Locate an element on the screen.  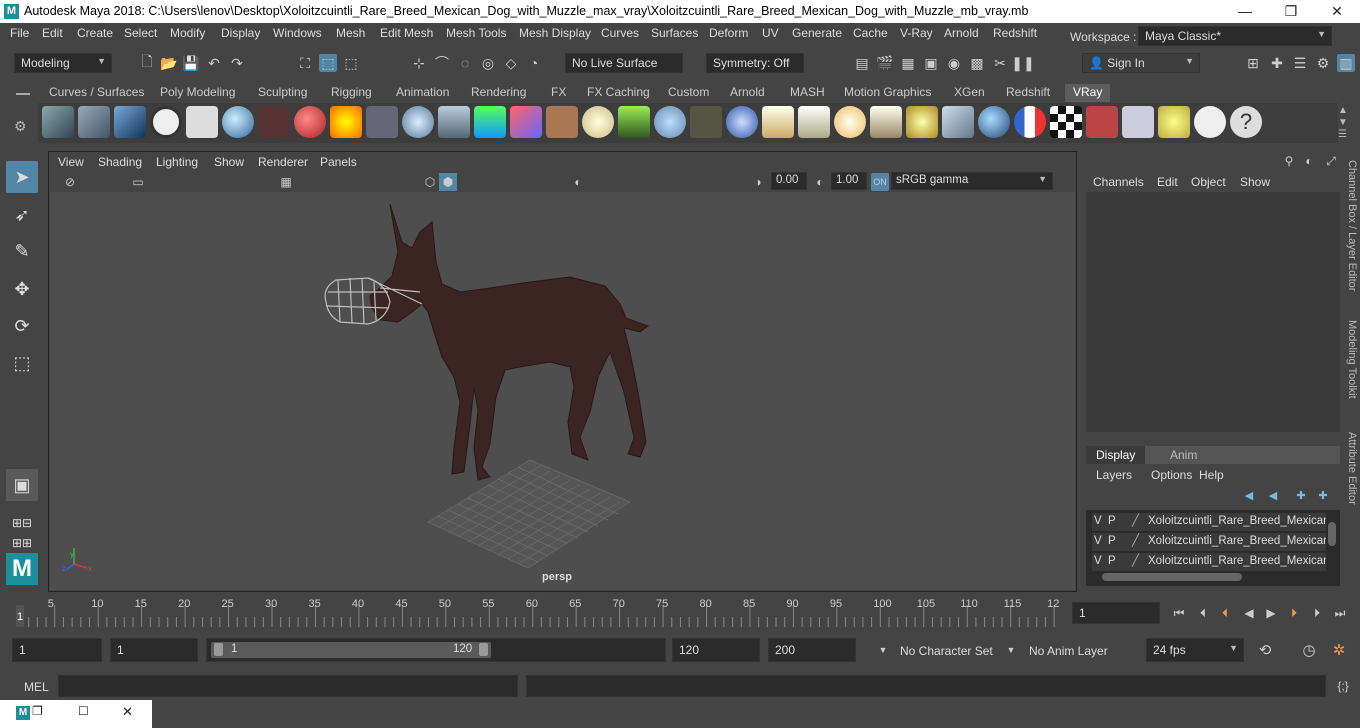
render-settings-icon: ▤ is located at coordinates (862, 63).